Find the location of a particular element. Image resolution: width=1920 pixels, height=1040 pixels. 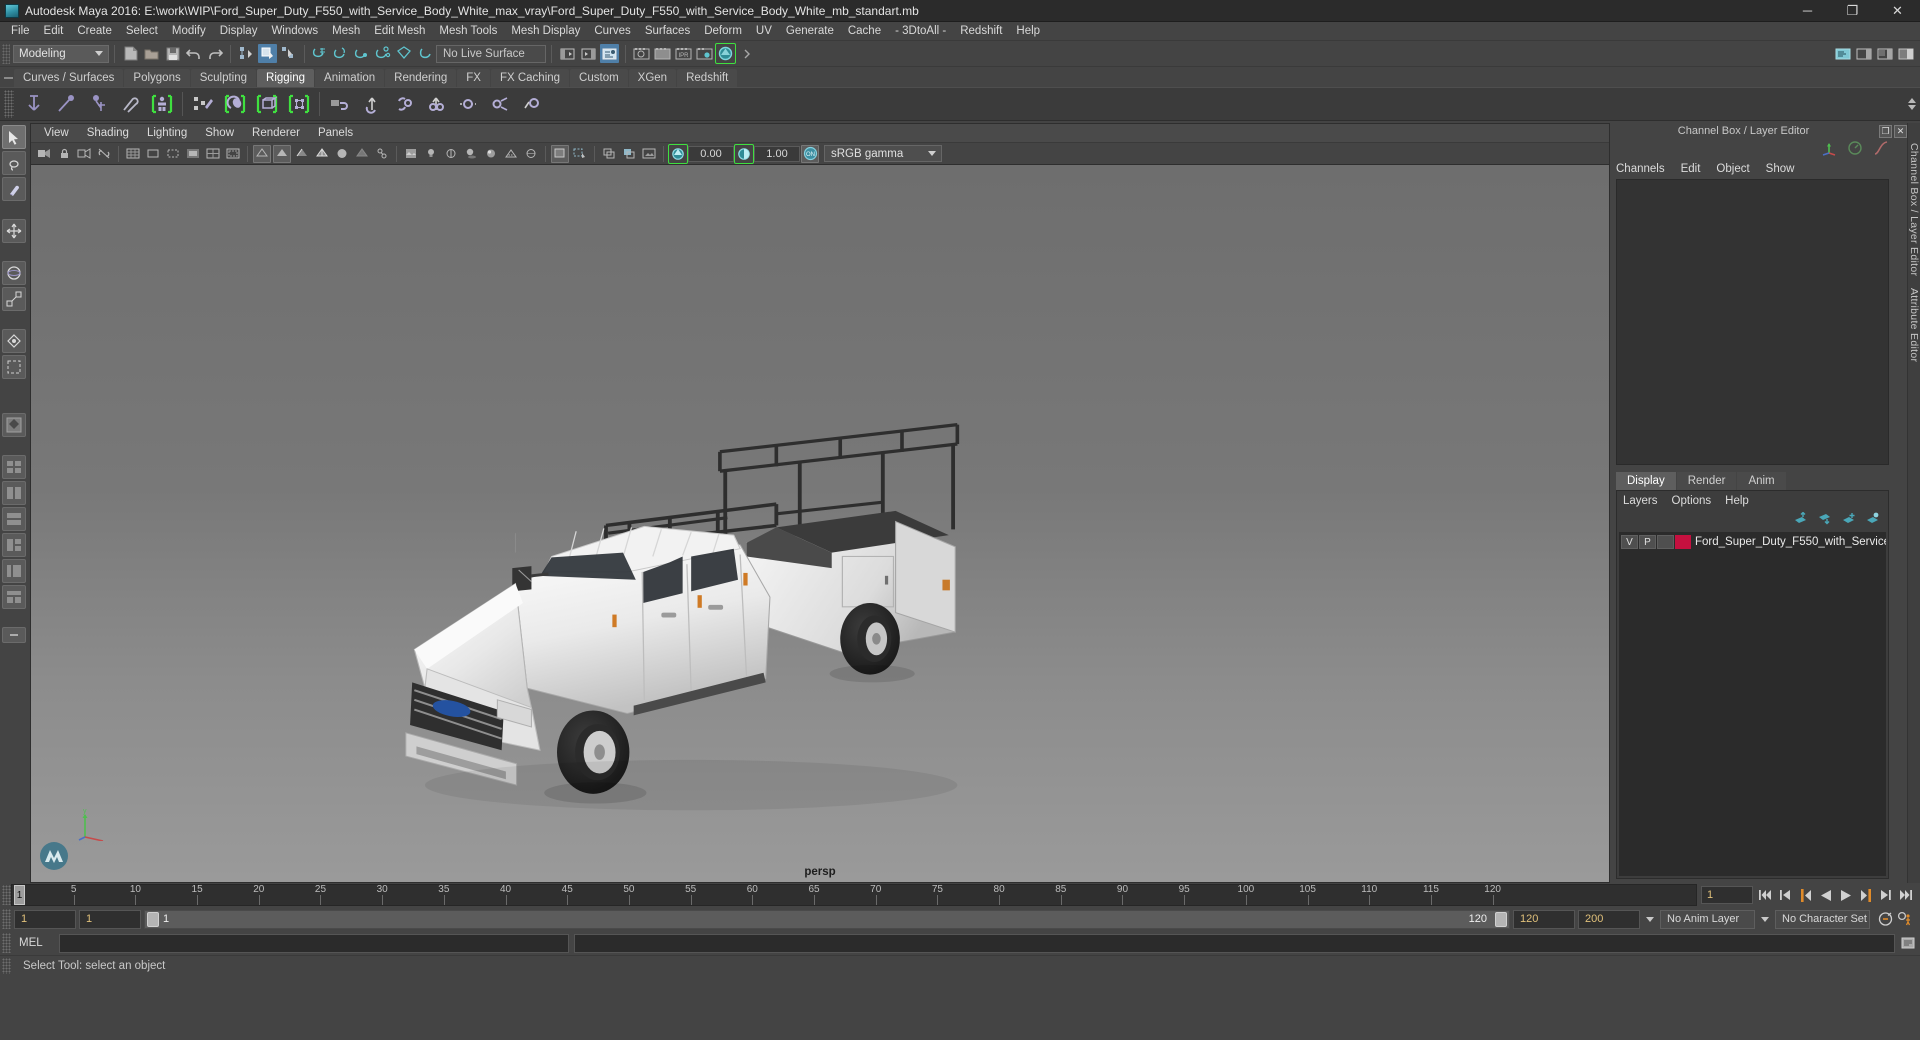

drag-dots-right is located at coordinates (1843, 131).